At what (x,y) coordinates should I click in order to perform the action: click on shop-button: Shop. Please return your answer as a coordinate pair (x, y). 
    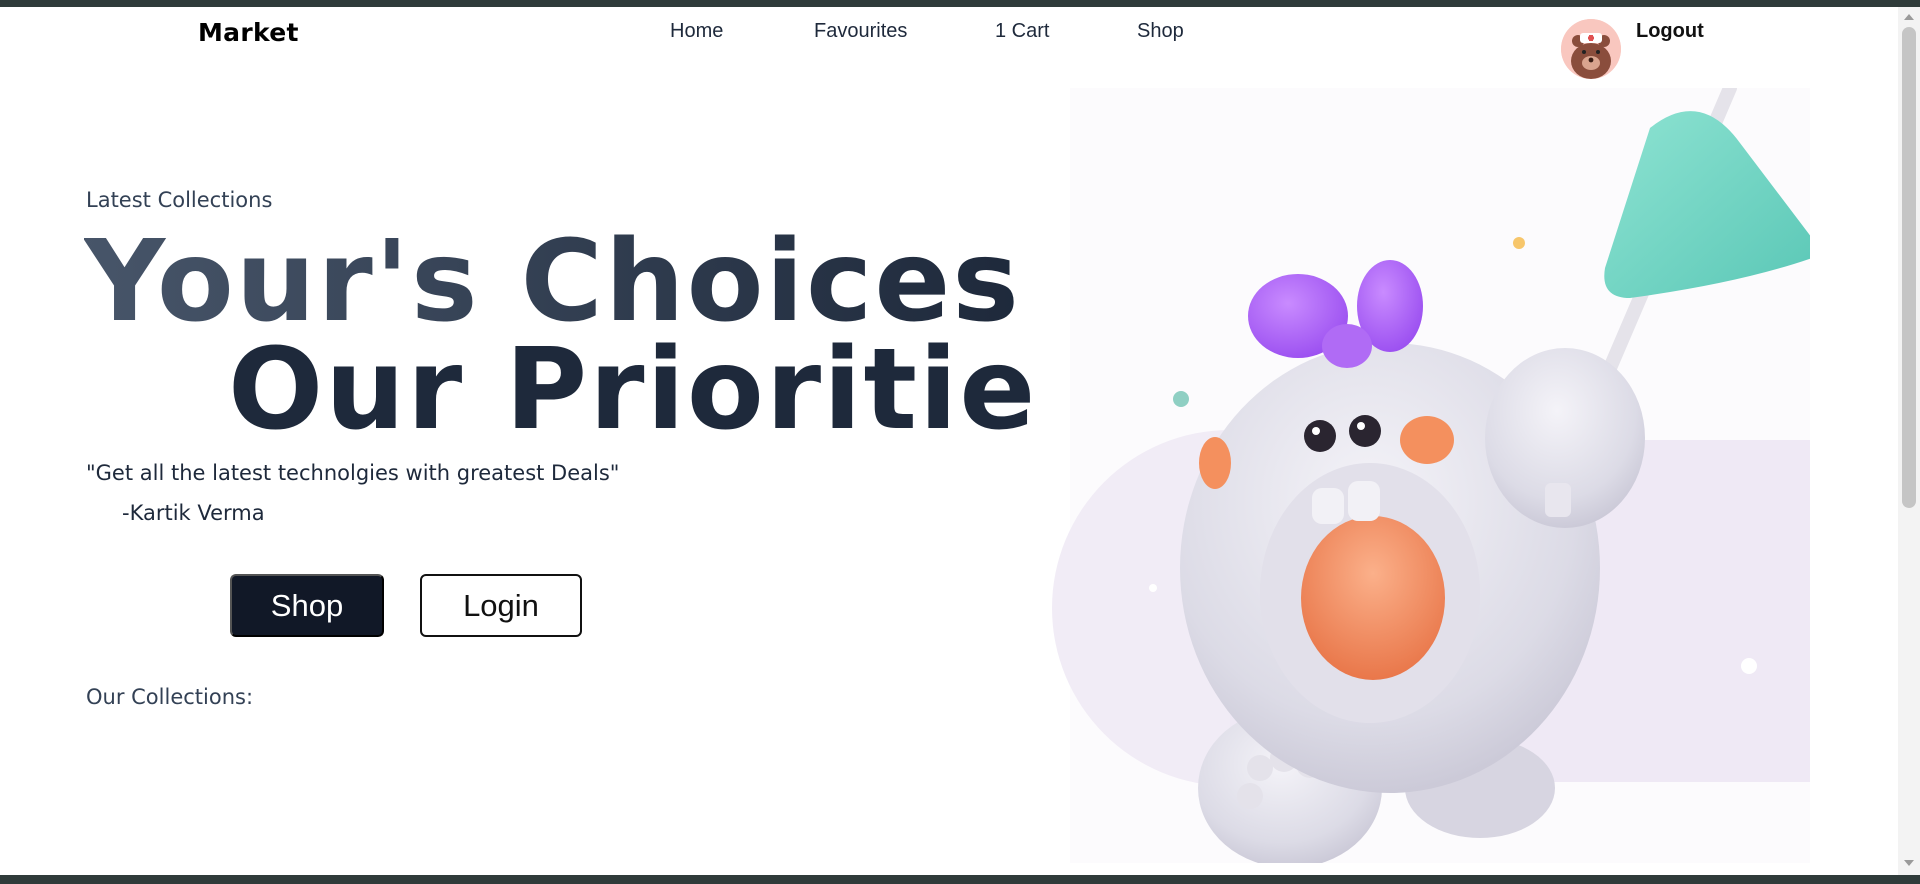
    Looking at the image, I should click on (307, 605).